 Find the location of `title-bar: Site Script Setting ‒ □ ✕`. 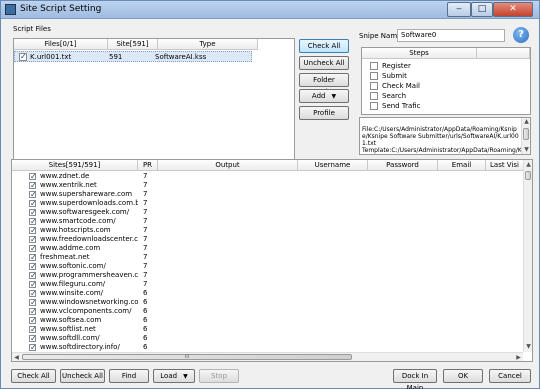

title-bar: Site Script Setting ‒ □ ✕ is located at coordinates (270, 10).